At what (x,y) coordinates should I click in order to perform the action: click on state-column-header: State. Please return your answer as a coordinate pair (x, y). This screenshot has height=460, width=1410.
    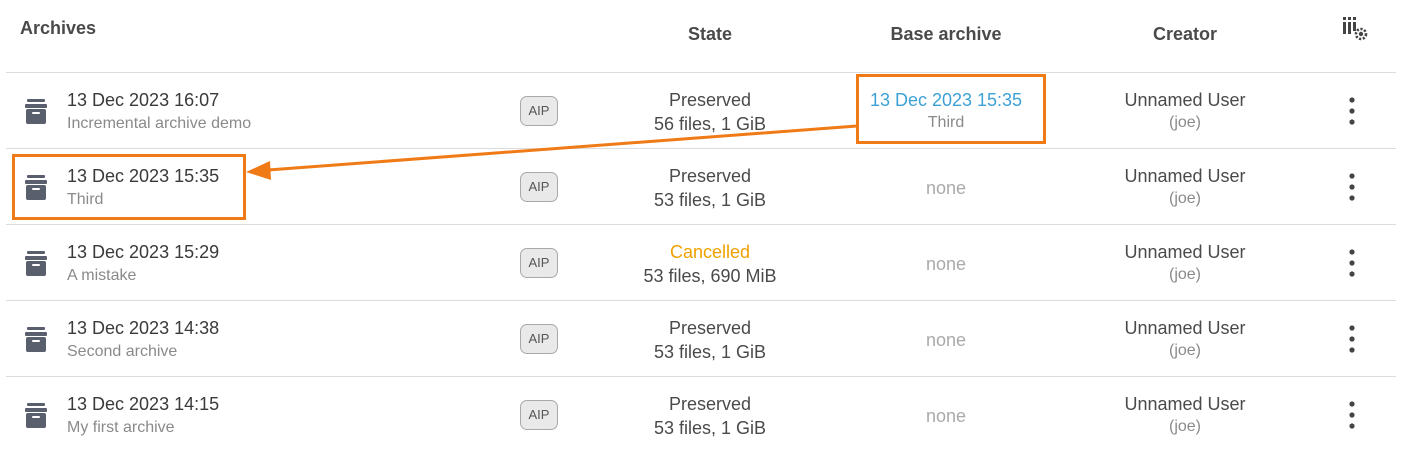
    Looking at the image, I should click on (709, 34).